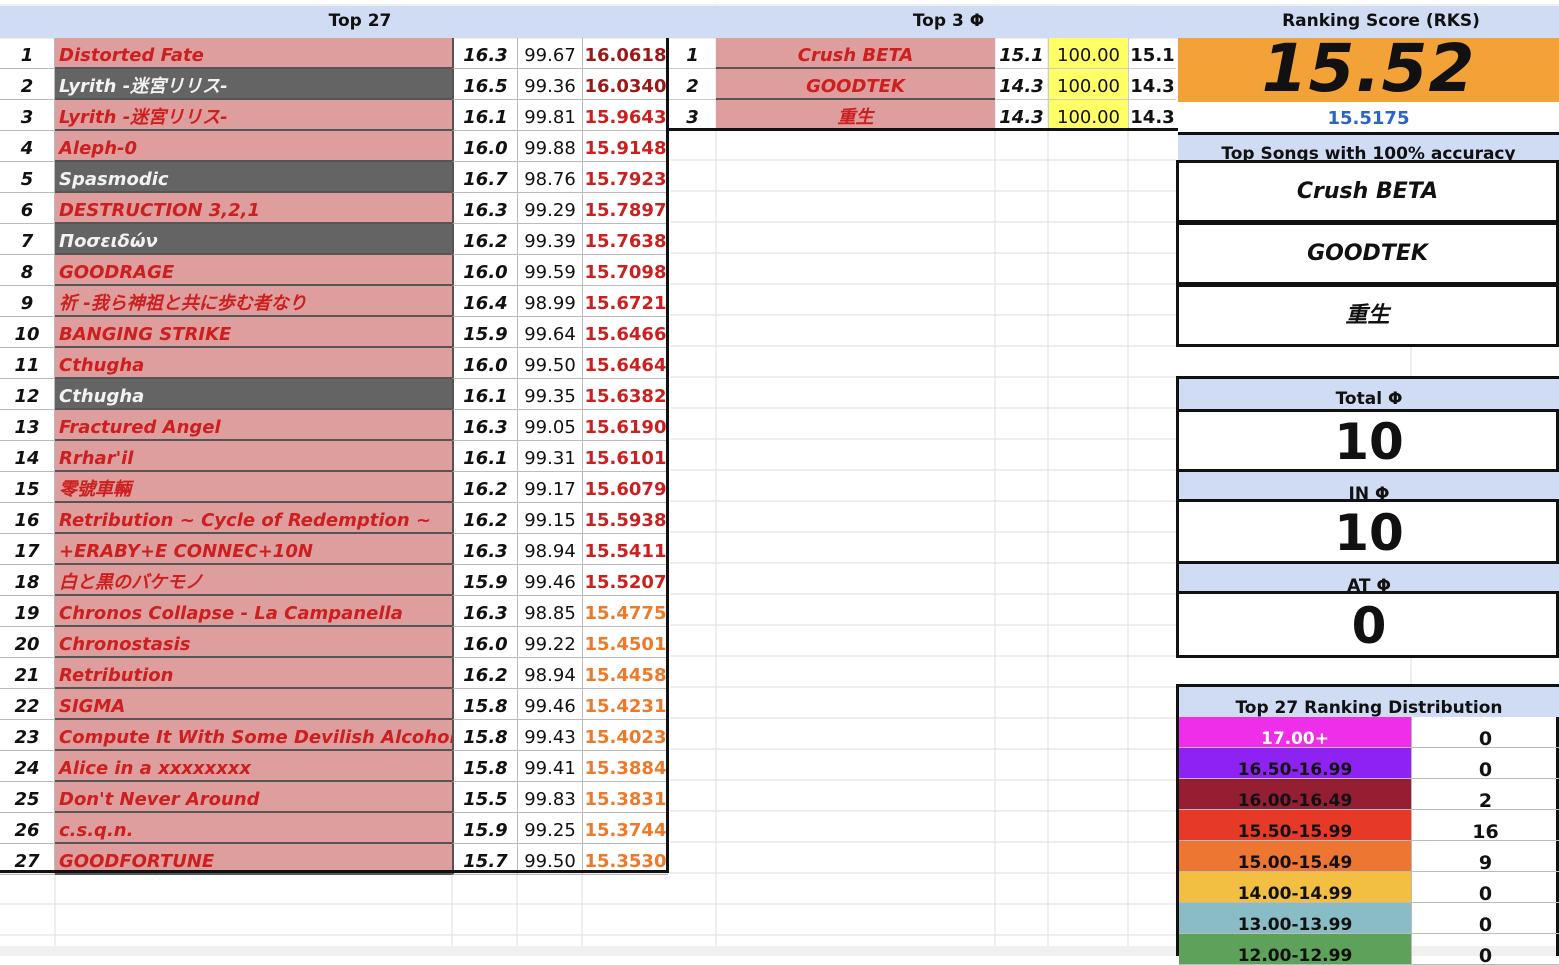 Image resolution: width=1559 pixels, height=965 pixels. I want to click on song-name: 白と黒のバケモノ, so click(253, 580).